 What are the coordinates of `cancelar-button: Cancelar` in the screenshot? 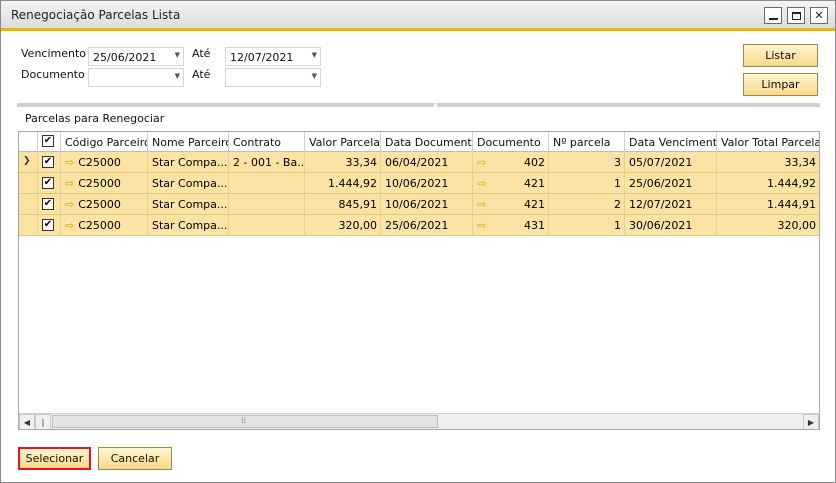 It's located at (135, 458).